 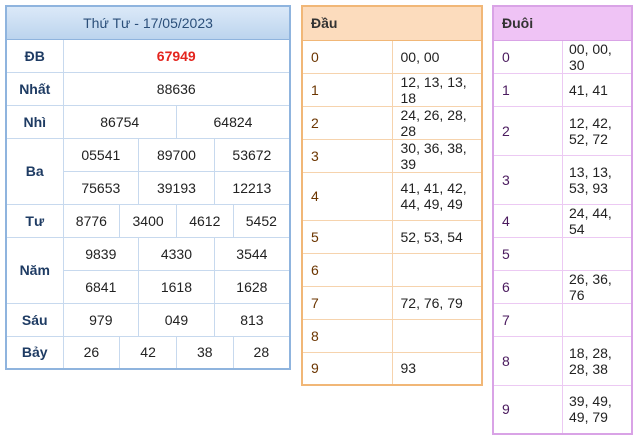 What do you see at coordinates (176, 88) in the screenshot?
I see `prize-number: 88636` at bounding box center [176, 88].